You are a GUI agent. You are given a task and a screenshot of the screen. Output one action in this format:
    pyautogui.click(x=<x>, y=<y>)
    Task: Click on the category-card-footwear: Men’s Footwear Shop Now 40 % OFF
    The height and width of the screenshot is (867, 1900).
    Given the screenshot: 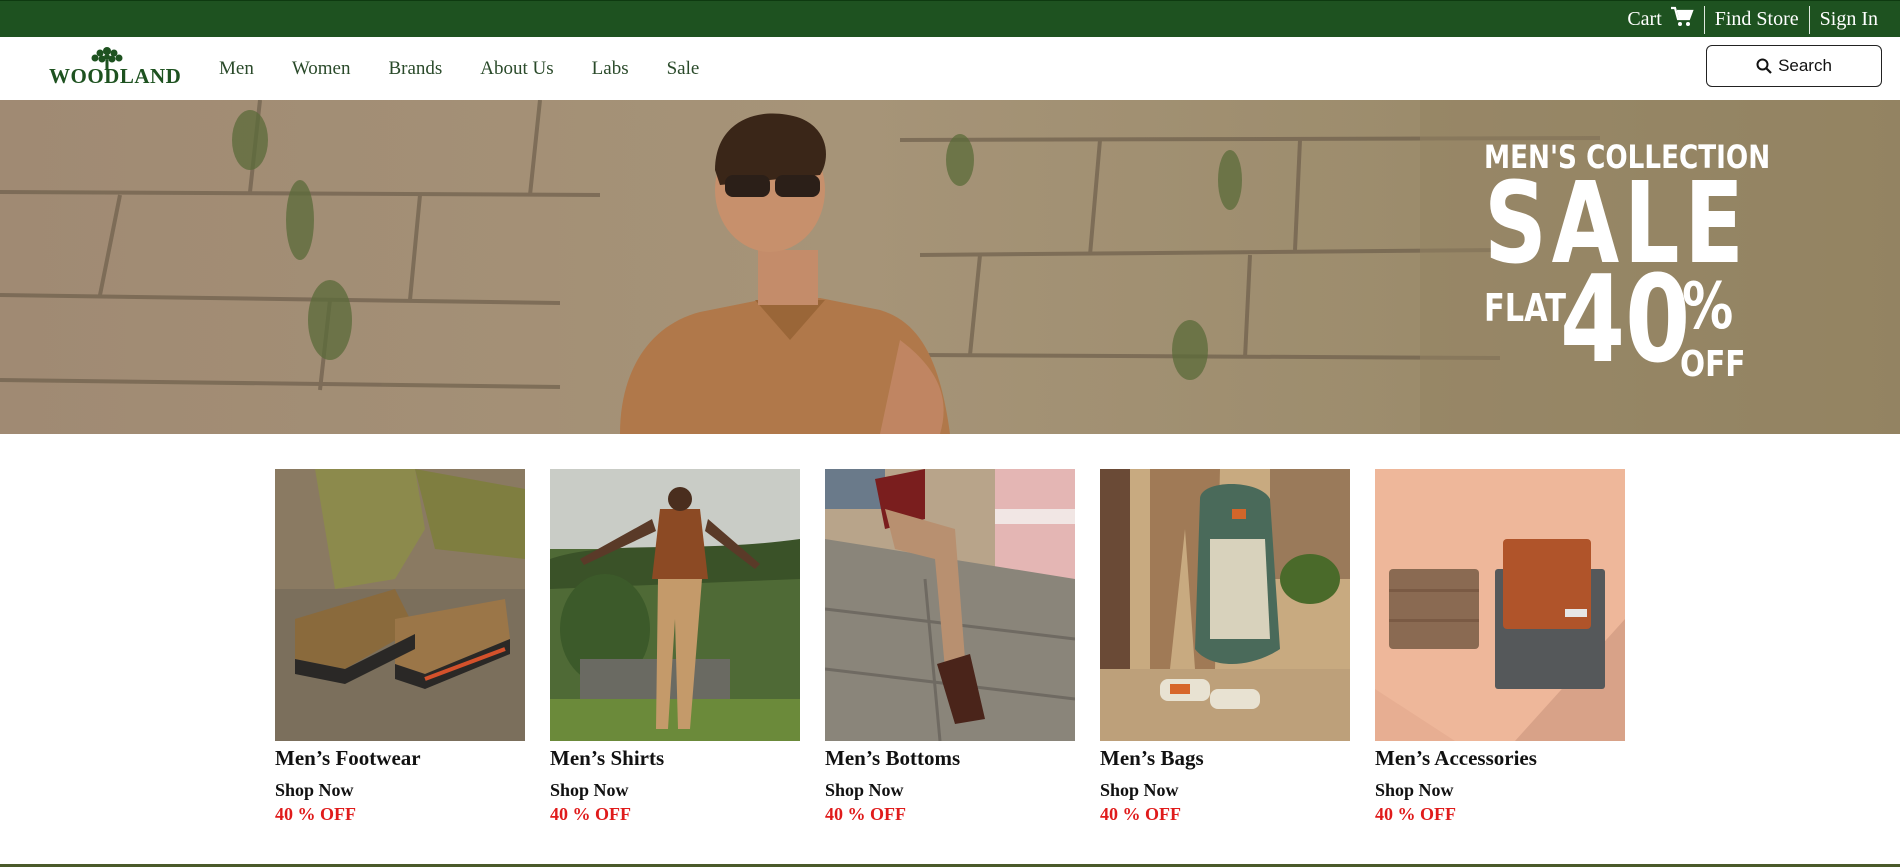 What is the action you would take?
    pyautogui.click(x=400, y=647)
    